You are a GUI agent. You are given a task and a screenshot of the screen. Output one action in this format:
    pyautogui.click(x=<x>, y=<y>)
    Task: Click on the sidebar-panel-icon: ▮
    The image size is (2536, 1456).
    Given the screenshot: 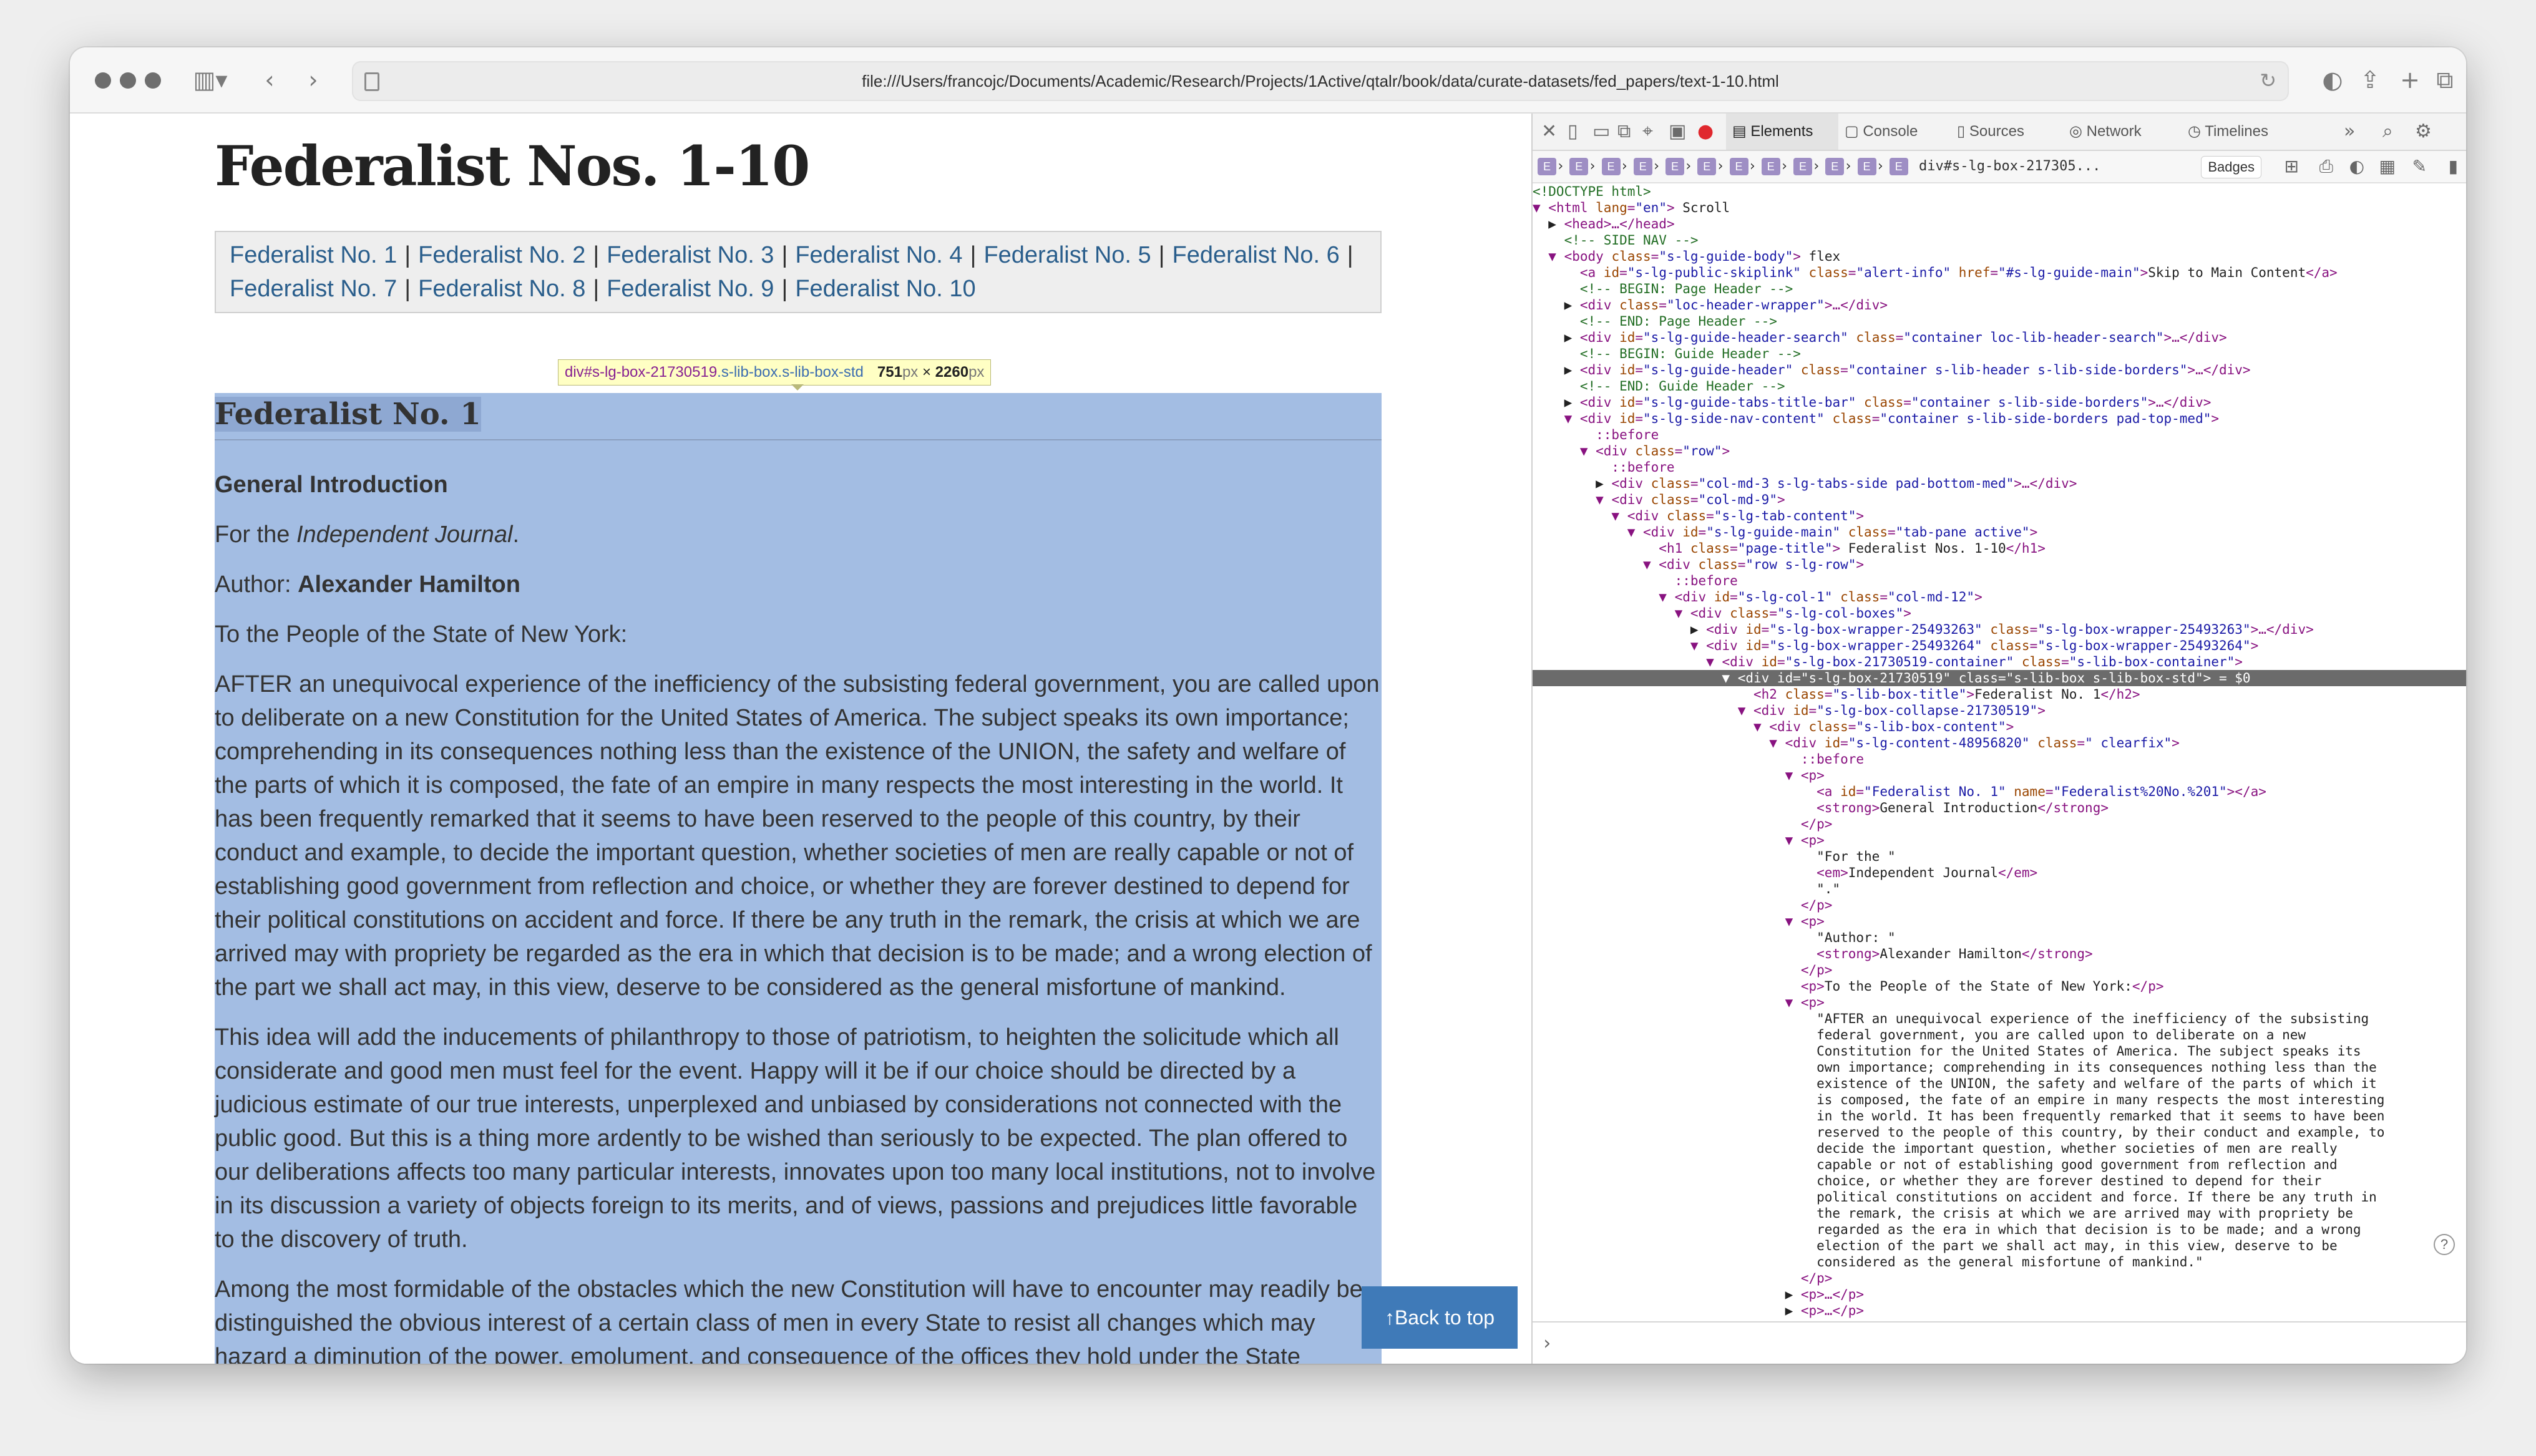 What is the action you would take?
    pyautogui.click(x=2453, y=166)
    